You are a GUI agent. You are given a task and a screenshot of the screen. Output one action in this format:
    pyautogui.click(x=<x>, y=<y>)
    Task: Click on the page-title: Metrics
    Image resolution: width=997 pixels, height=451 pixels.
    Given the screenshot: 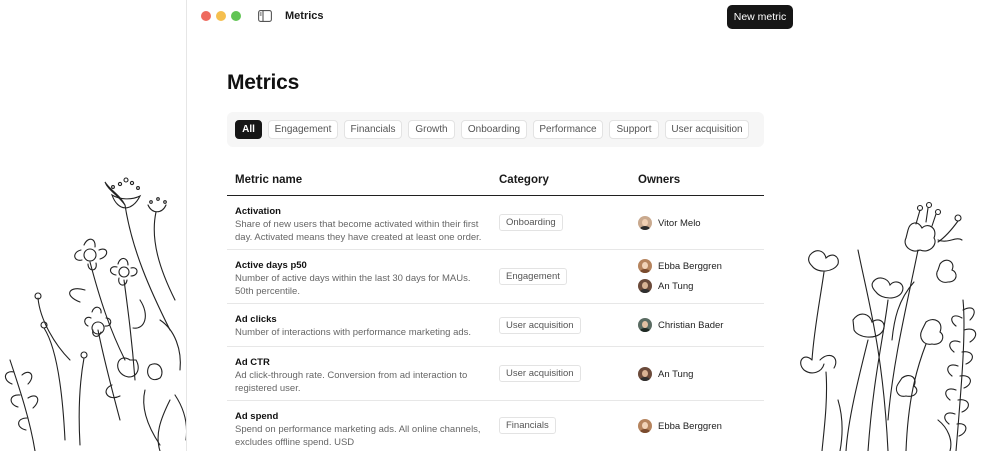 What is the action you would take?
    pyautogui.click(x=263, y=82)
    